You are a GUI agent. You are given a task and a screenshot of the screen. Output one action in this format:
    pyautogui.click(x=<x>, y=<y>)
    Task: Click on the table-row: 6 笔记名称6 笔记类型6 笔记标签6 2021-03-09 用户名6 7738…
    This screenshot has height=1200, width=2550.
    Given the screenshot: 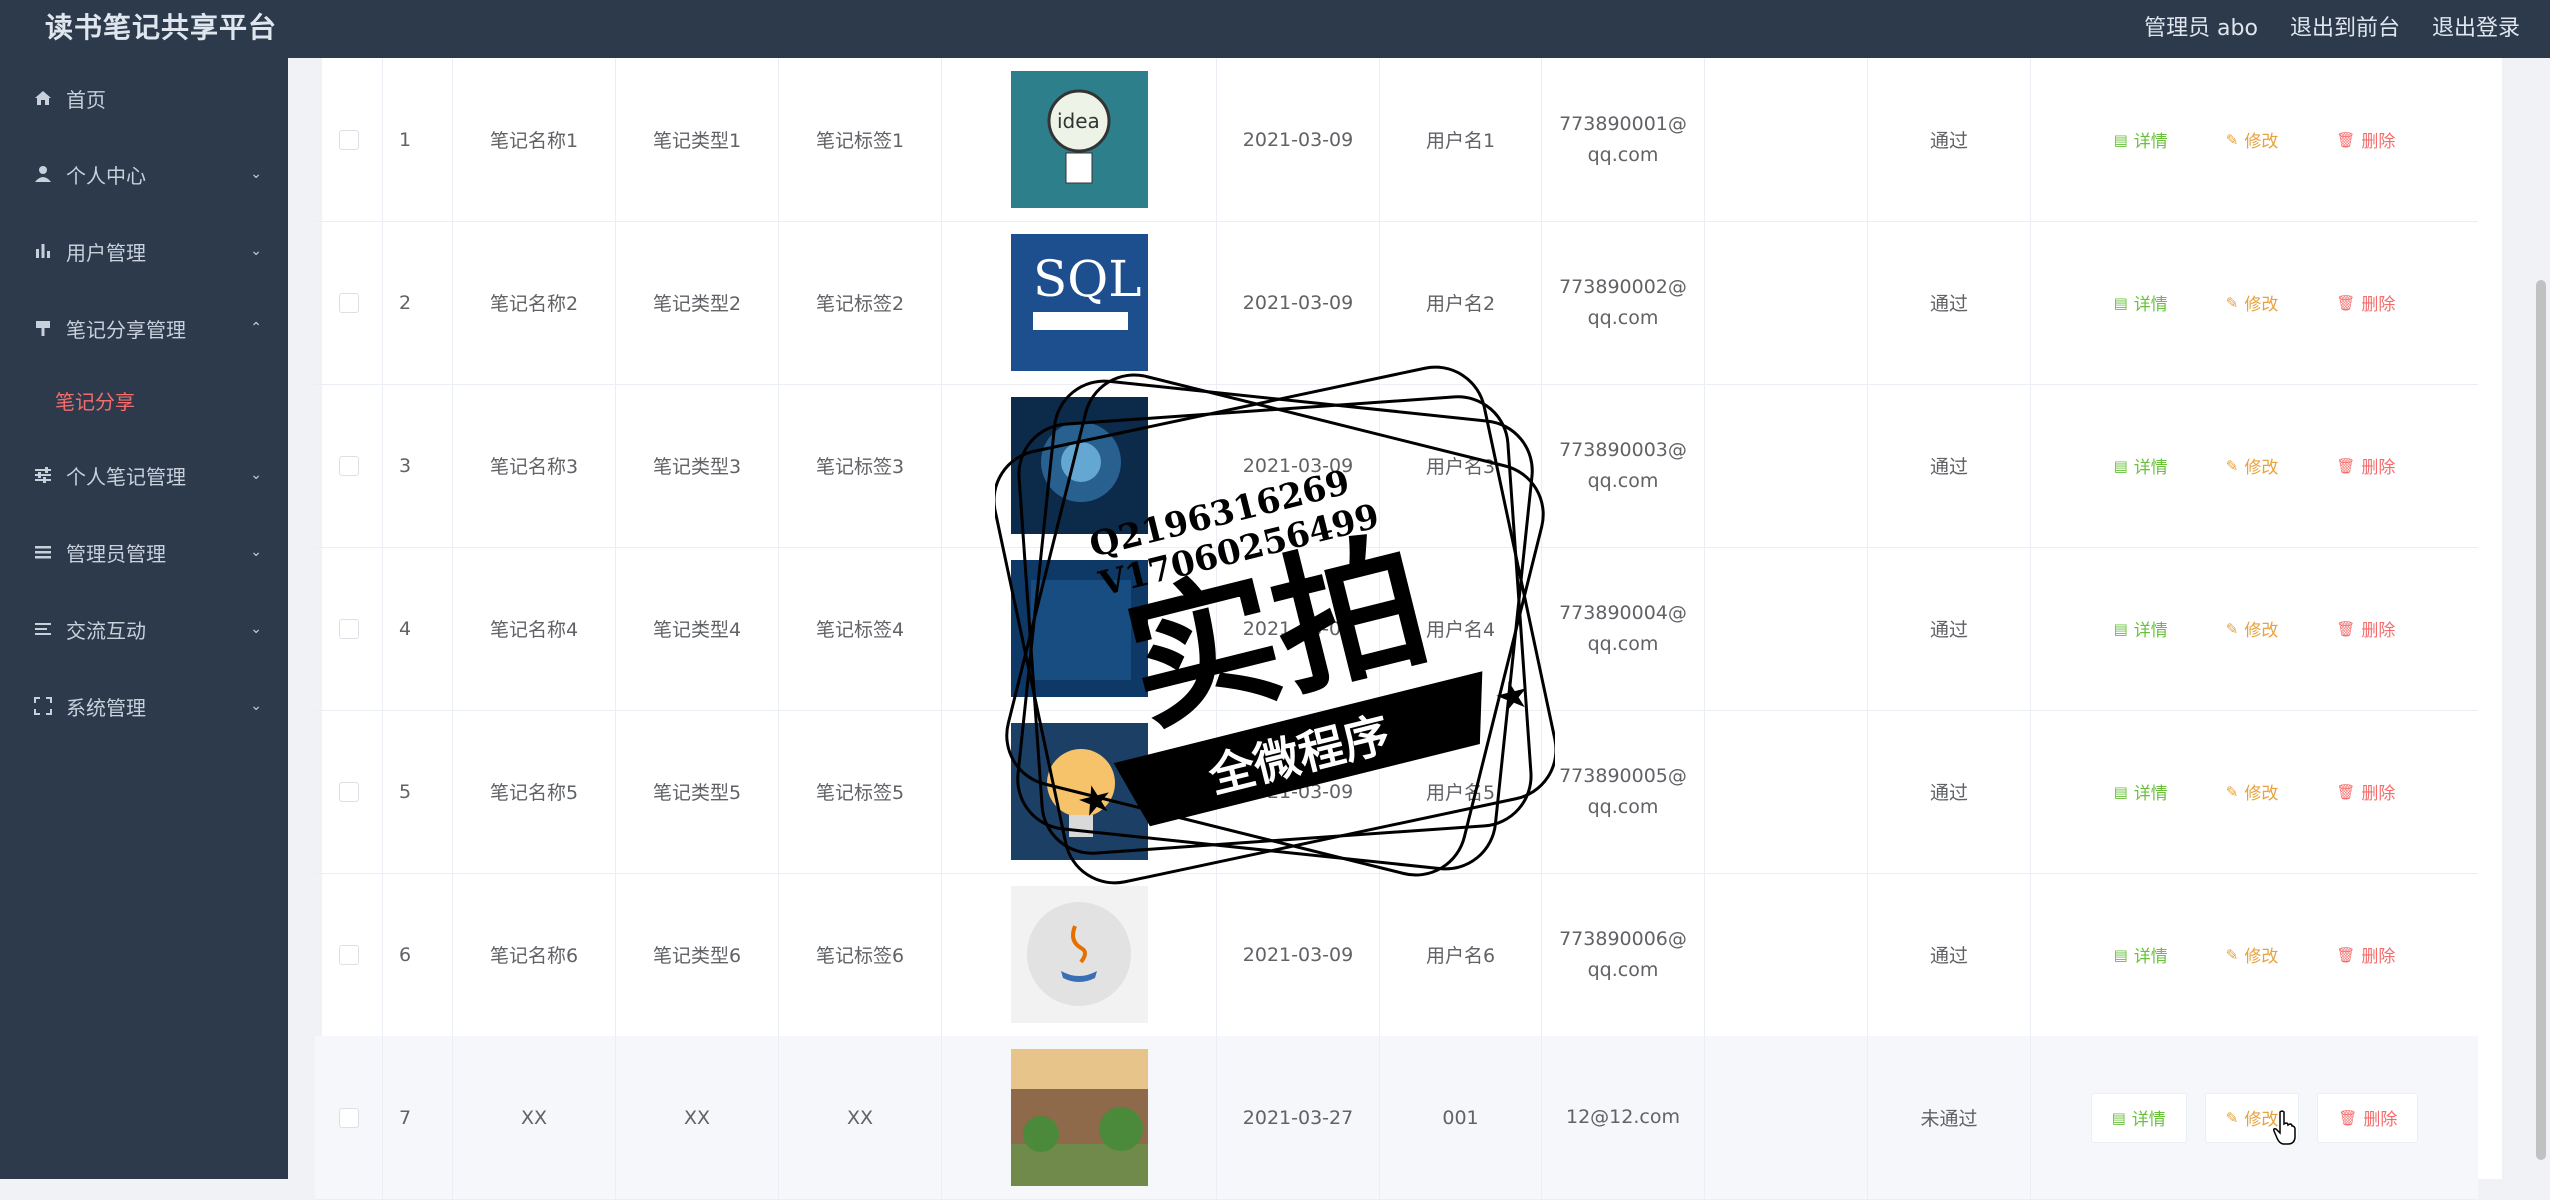 What is the action you would take?
    pyautogui.click(x=1396, y=955)
    